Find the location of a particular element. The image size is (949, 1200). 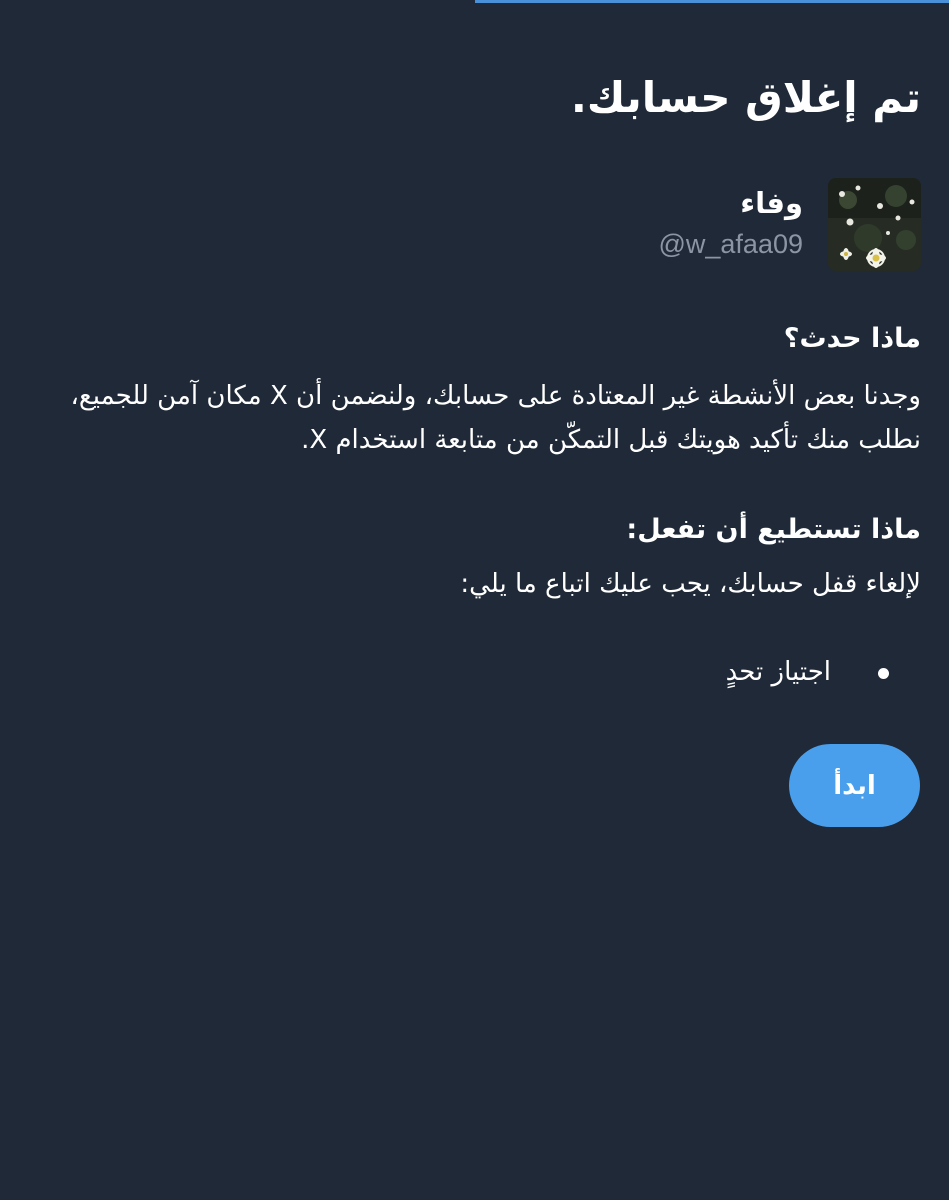

what-happened-heading: ماذا حدث؟ is located at coordinates (852, 338).